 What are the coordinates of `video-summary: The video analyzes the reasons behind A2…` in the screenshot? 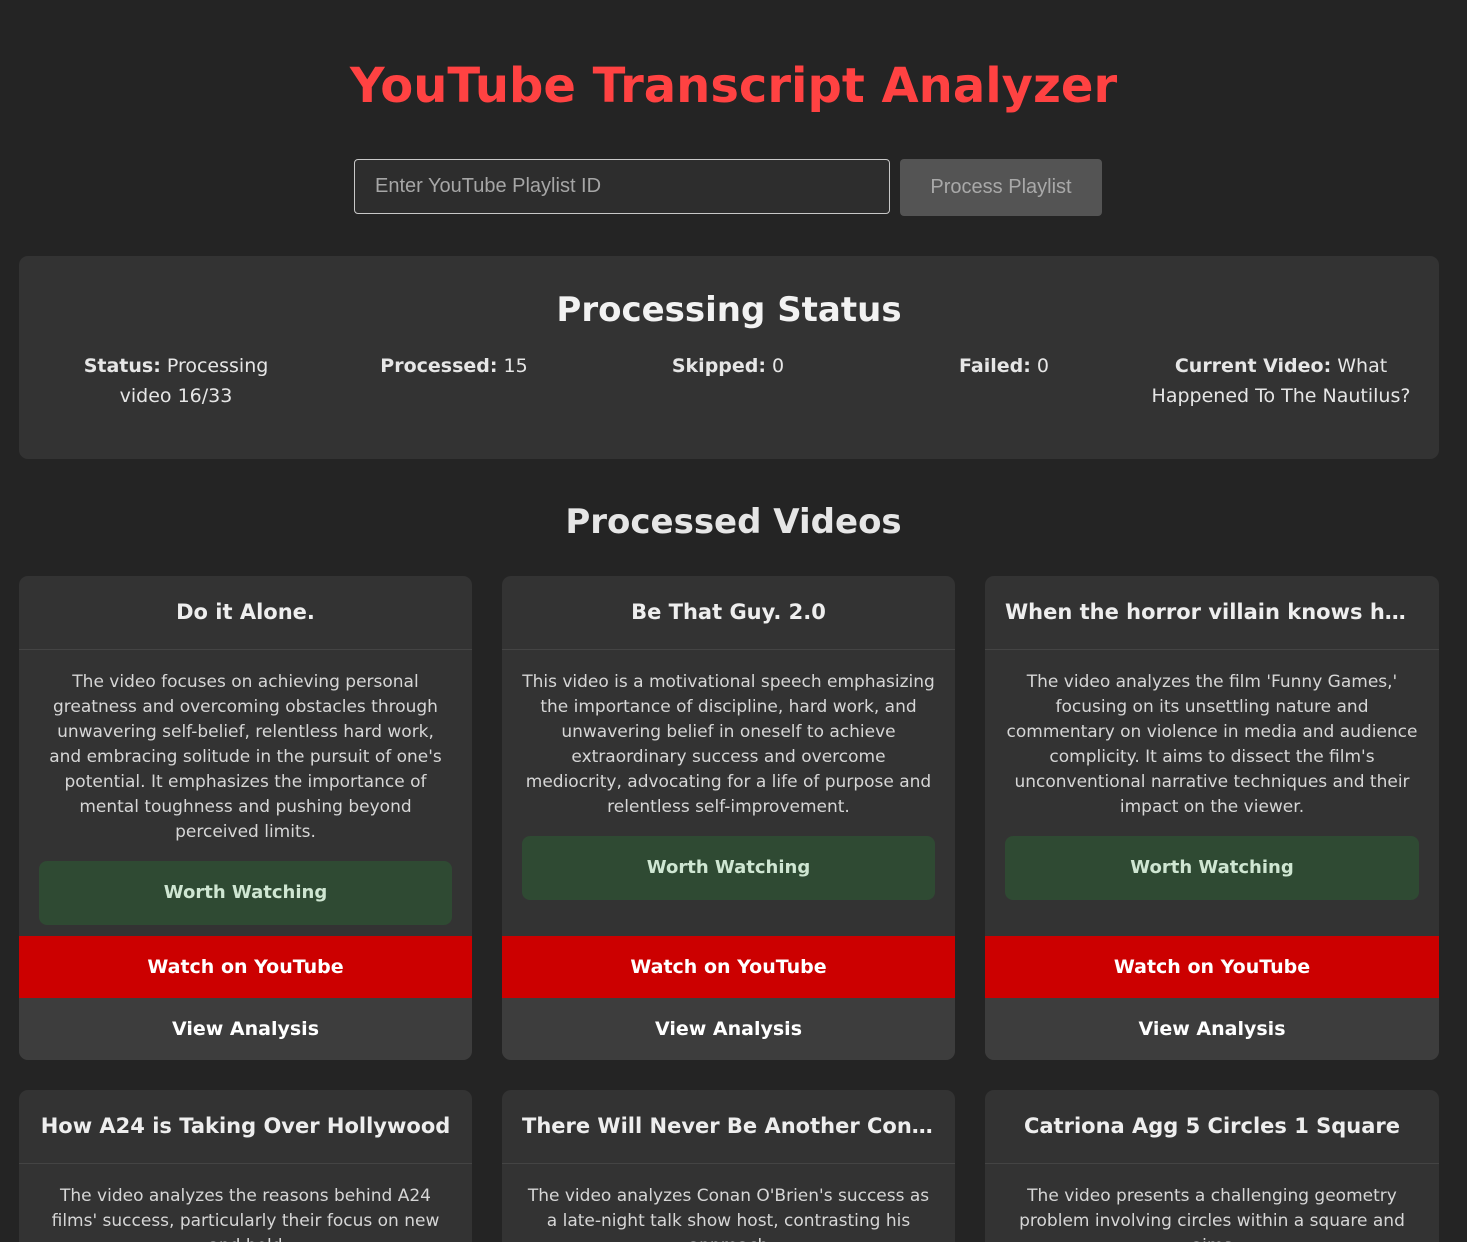 It's located at (245, 1214).